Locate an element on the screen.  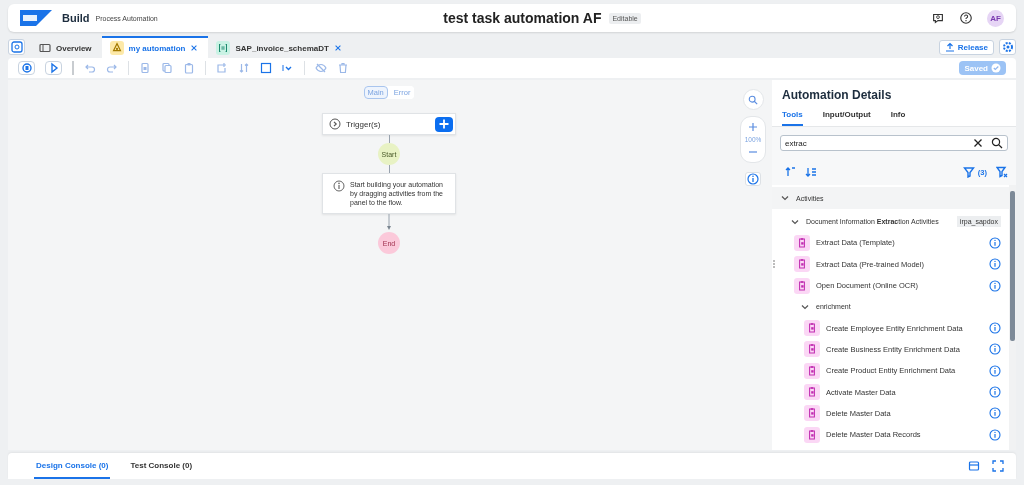
clear-filter-icon is located at coordinates (1002, 172).